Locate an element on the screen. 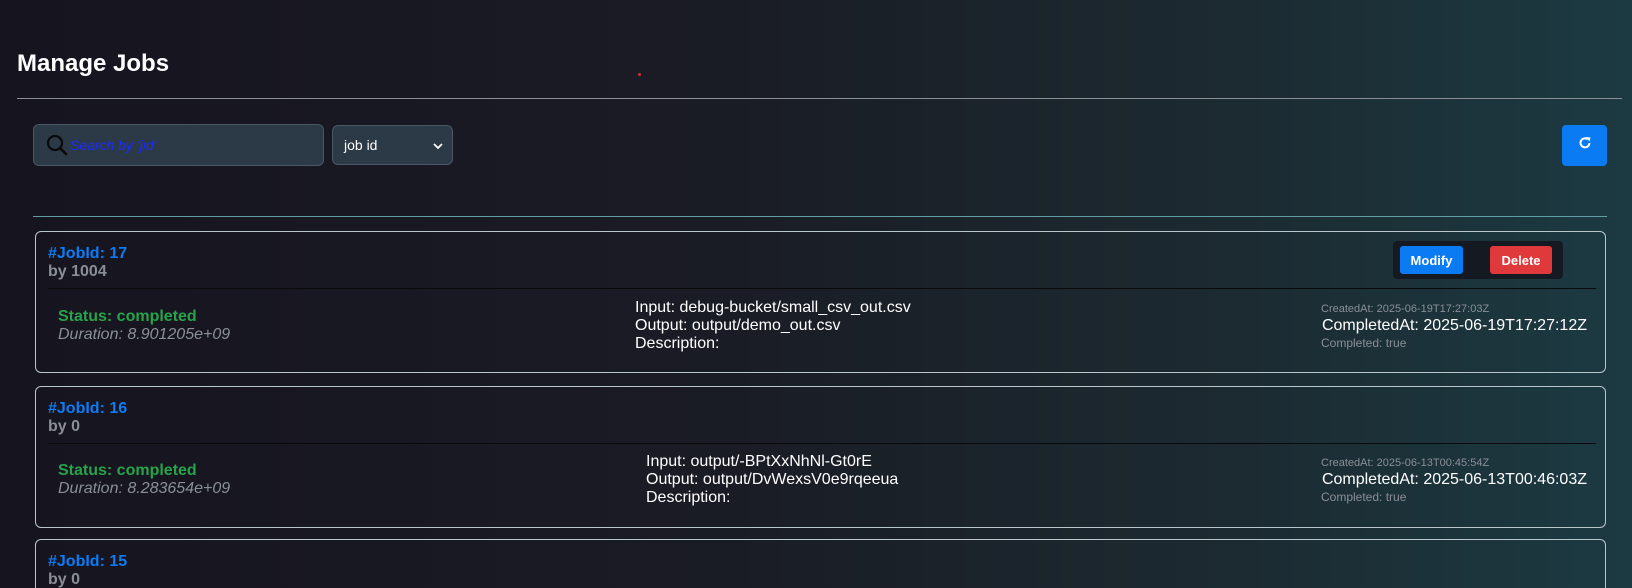 The height and width of the screenshot is (588, 1632). job-output: Output: output/demo_out.csv is located at coordinates (738, 325).